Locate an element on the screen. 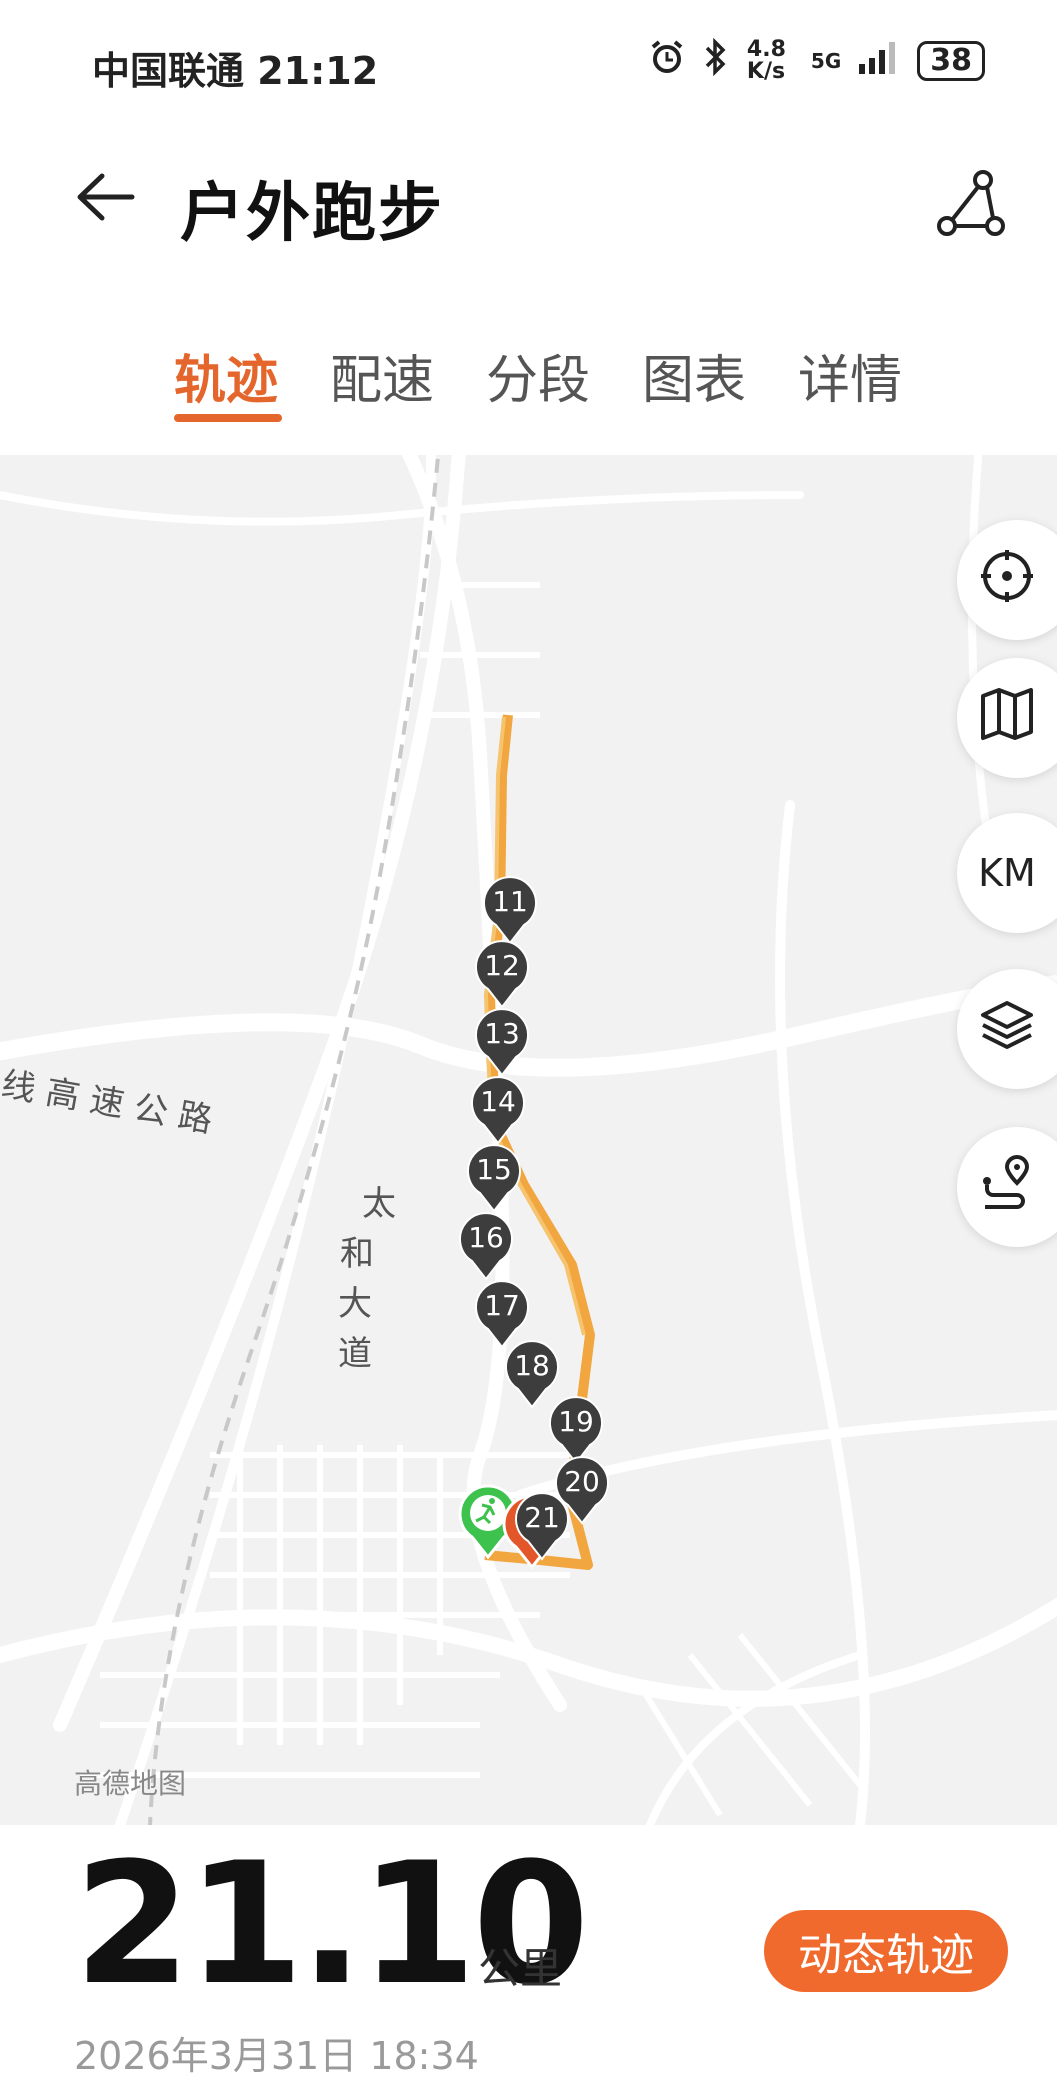  svg-text: 15 is located at coordinates (494, 1169).